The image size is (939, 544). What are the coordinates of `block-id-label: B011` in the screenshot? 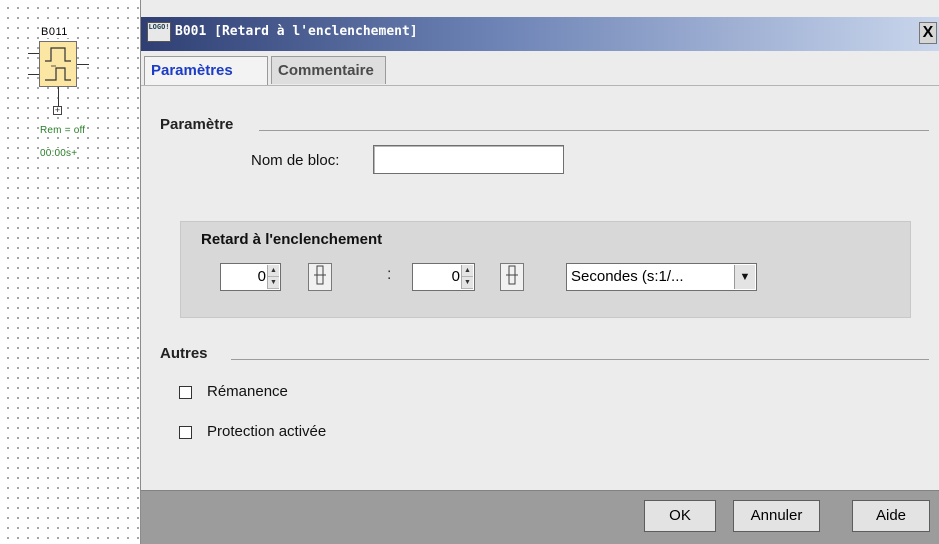 It's located at (54, 32).